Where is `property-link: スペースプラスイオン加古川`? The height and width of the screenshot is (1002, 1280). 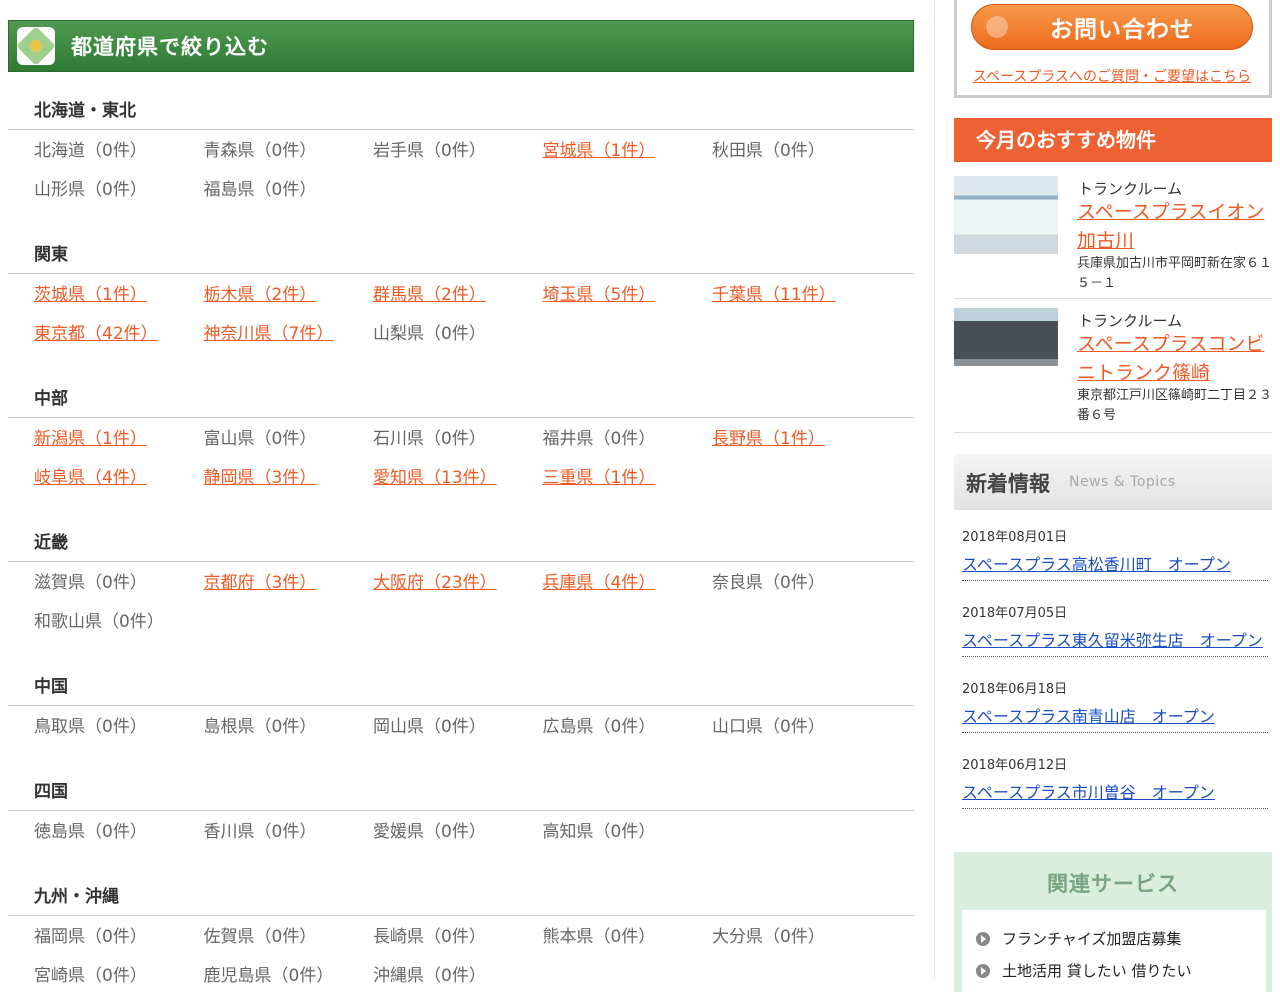
property-link: スペースプラスイオン加古川 is located at coordinates (1172, 227).